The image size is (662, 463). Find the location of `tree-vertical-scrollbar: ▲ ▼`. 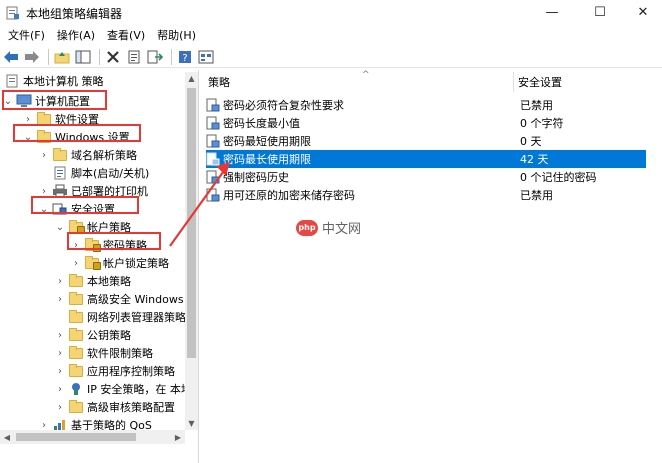

tree-vertical-scrollbar: ▲ ▼ is located at coordinates (191, 251).